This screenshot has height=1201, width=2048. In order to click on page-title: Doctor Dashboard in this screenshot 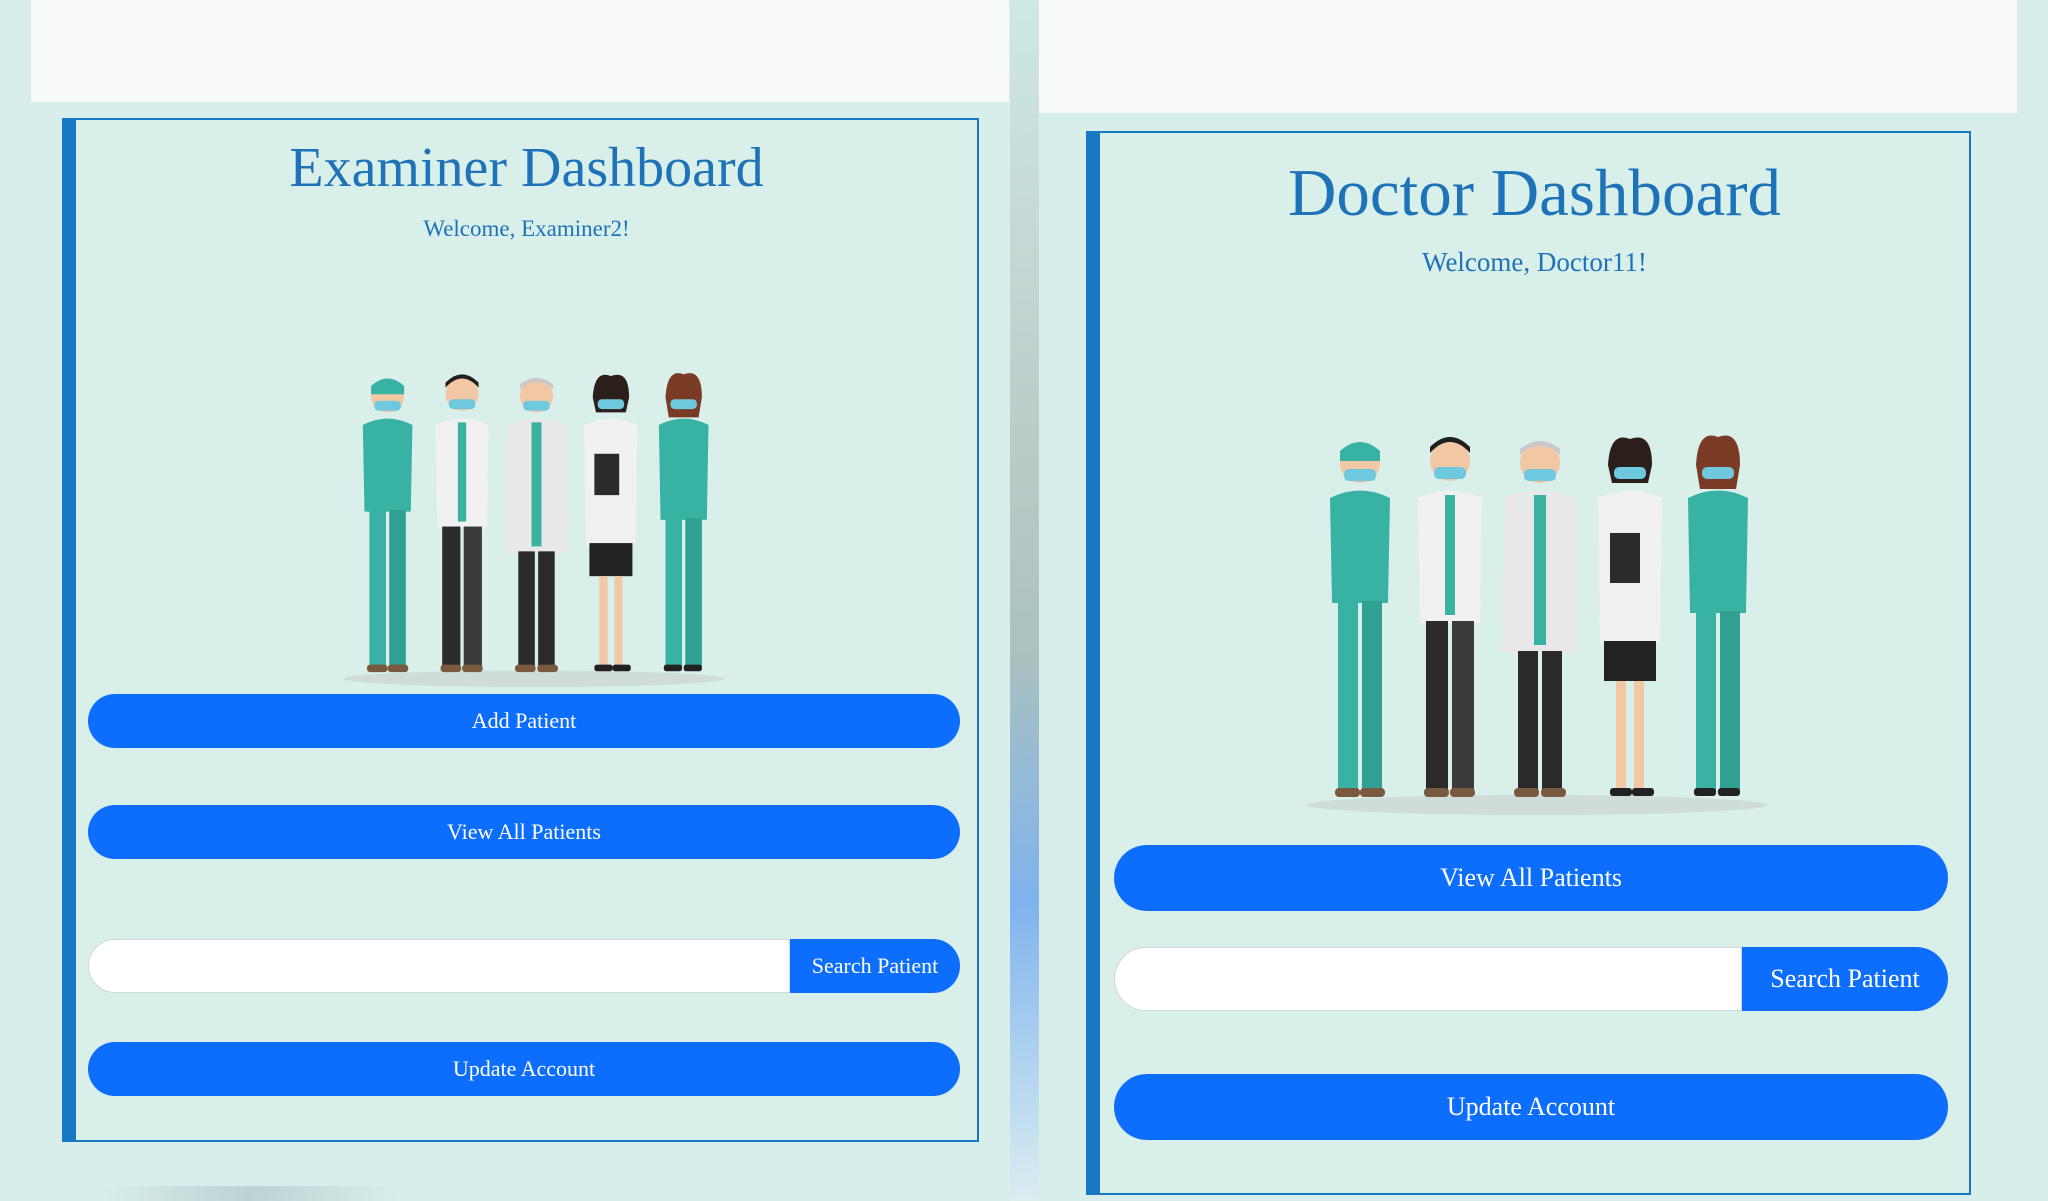, I will do `click(1534, 193)`.